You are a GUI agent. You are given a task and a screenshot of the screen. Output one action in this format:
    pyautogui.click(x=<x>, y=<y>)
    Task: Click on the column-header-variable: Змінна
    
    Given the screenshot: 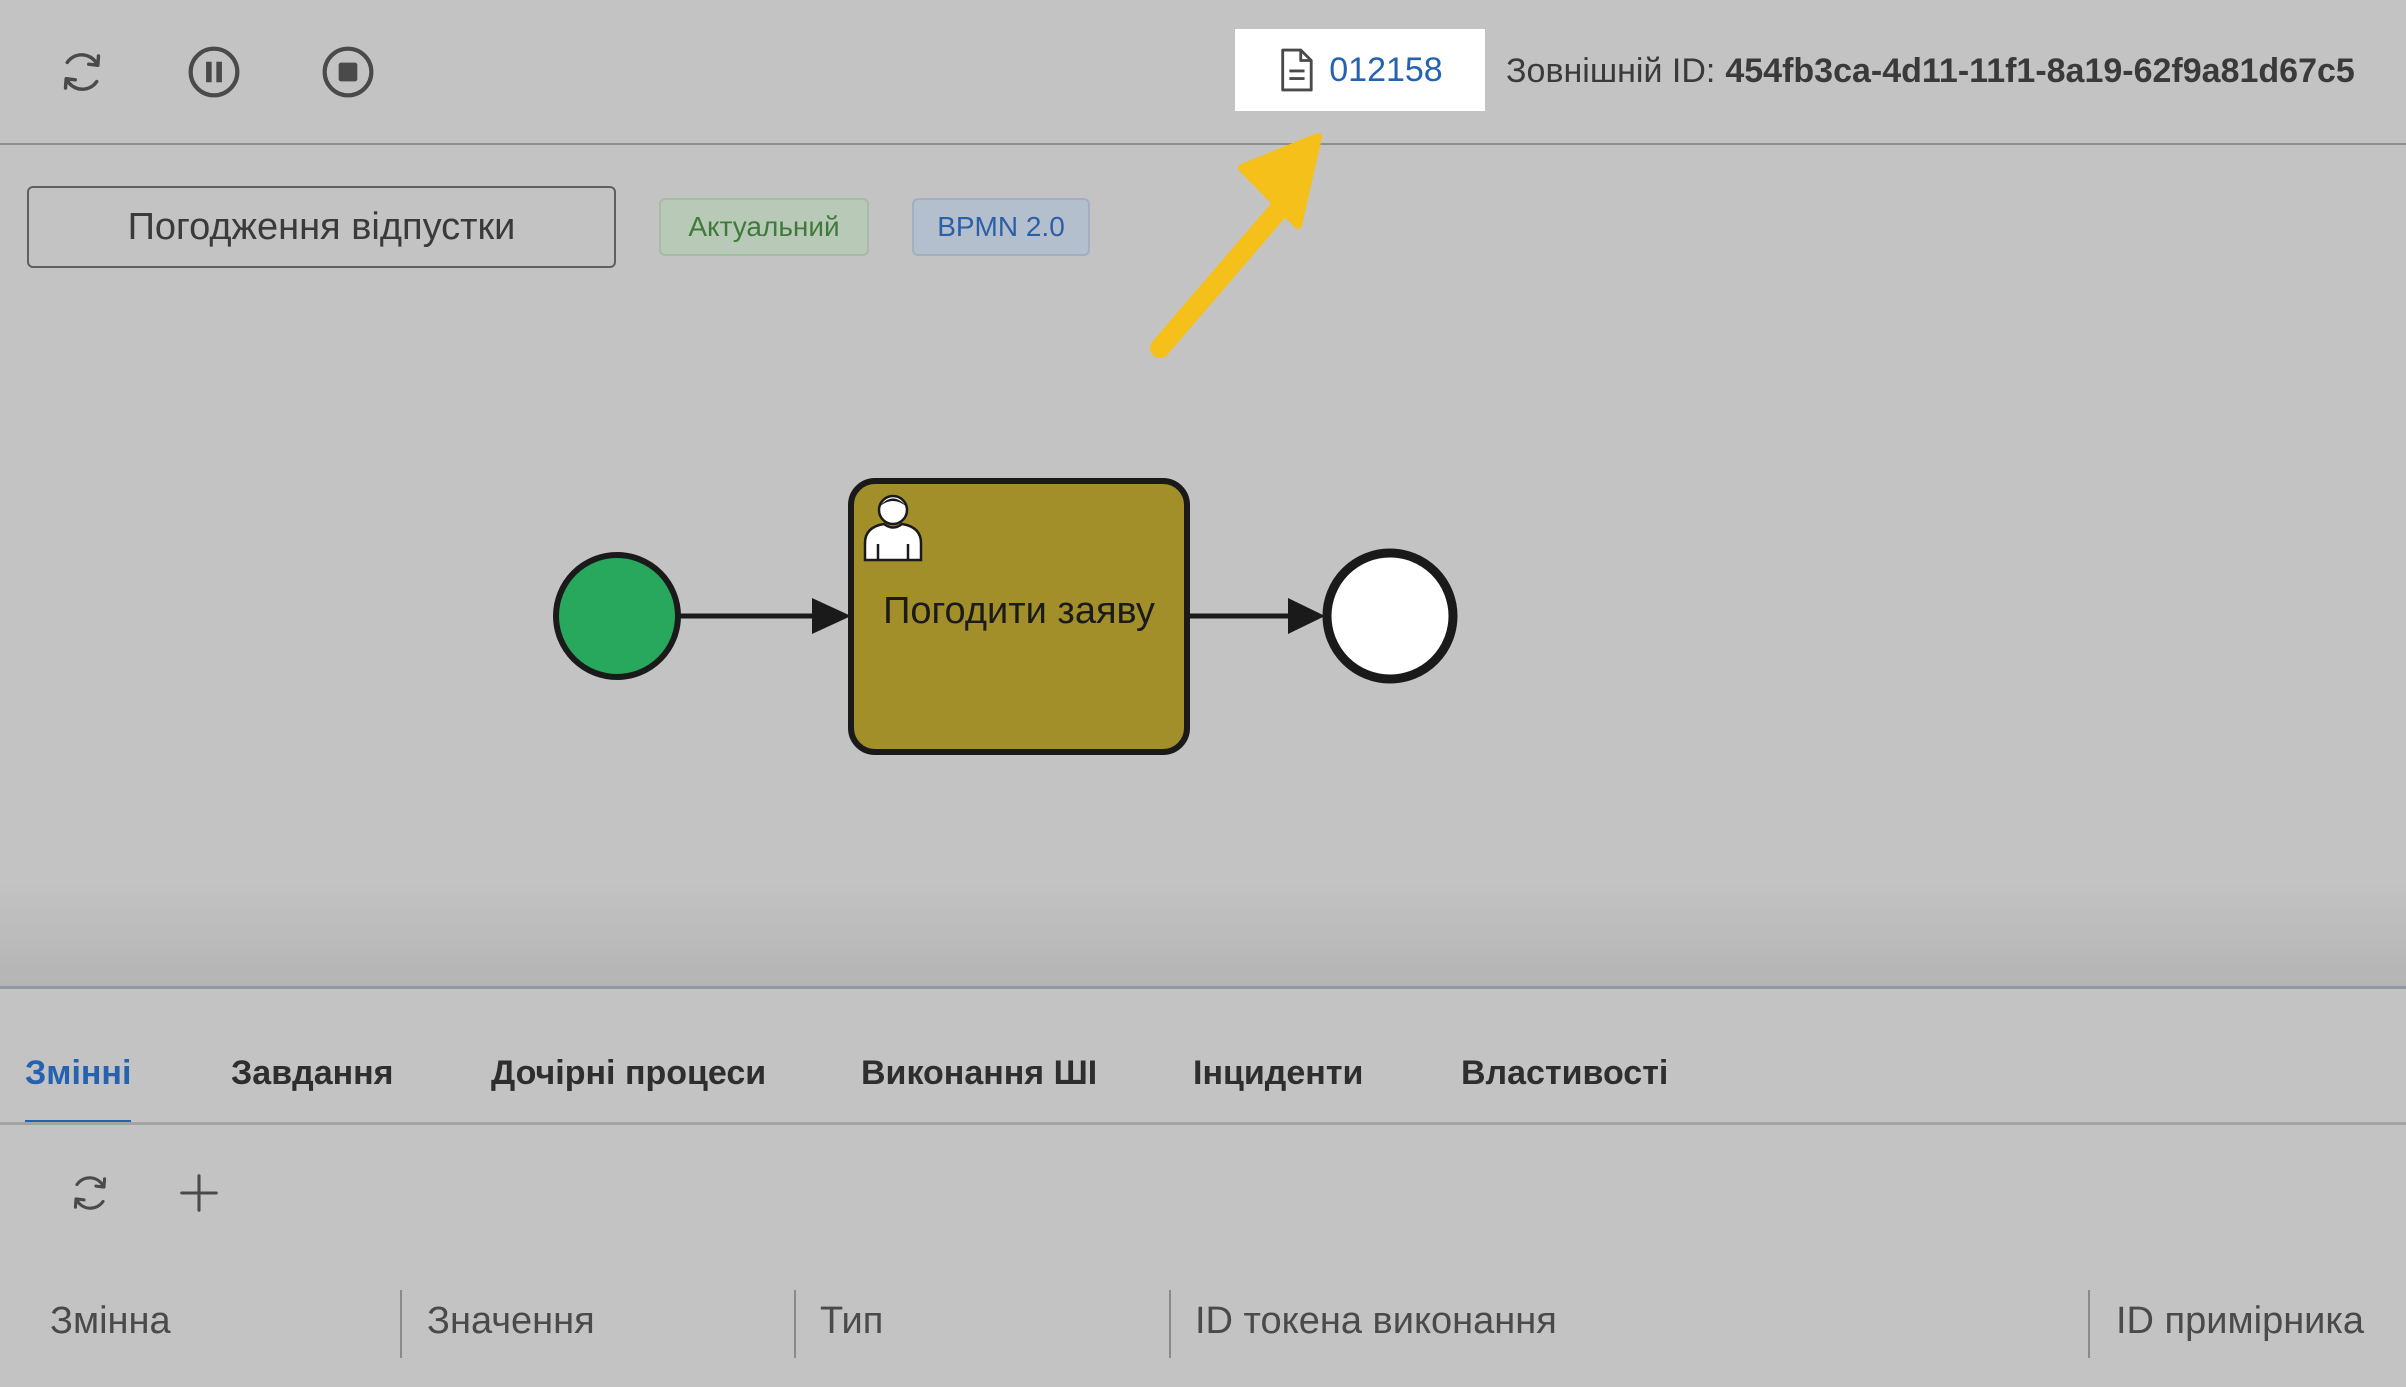 What is the action you would take?
    pyautogui.click(x=110, y=1321)
    